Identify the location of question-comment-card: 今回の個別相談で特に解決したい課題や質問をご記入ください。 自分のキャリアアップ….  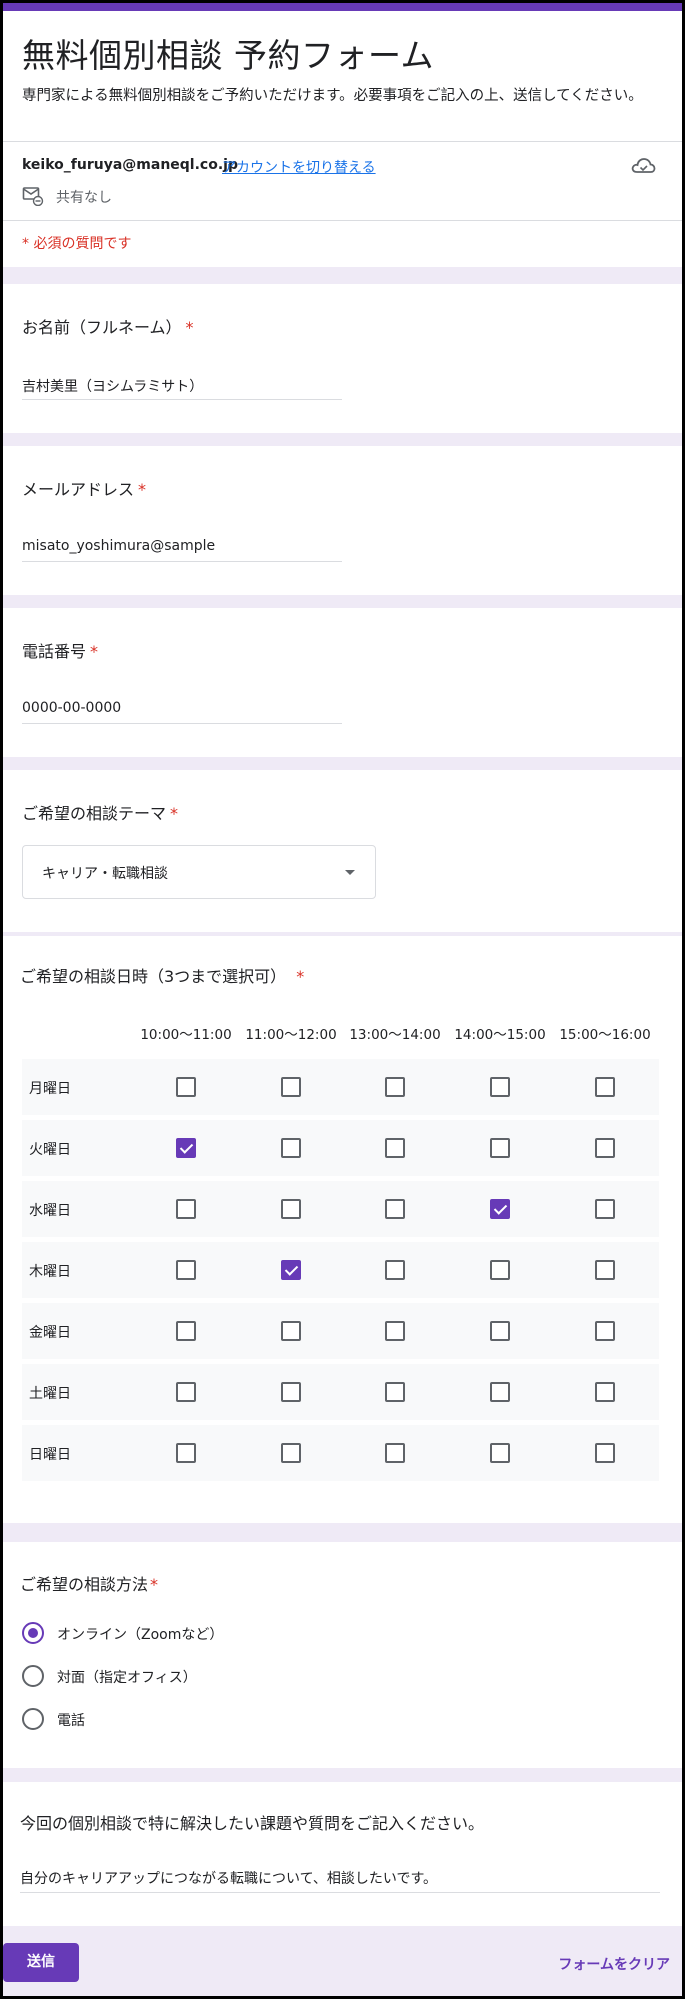
(342, 1854).